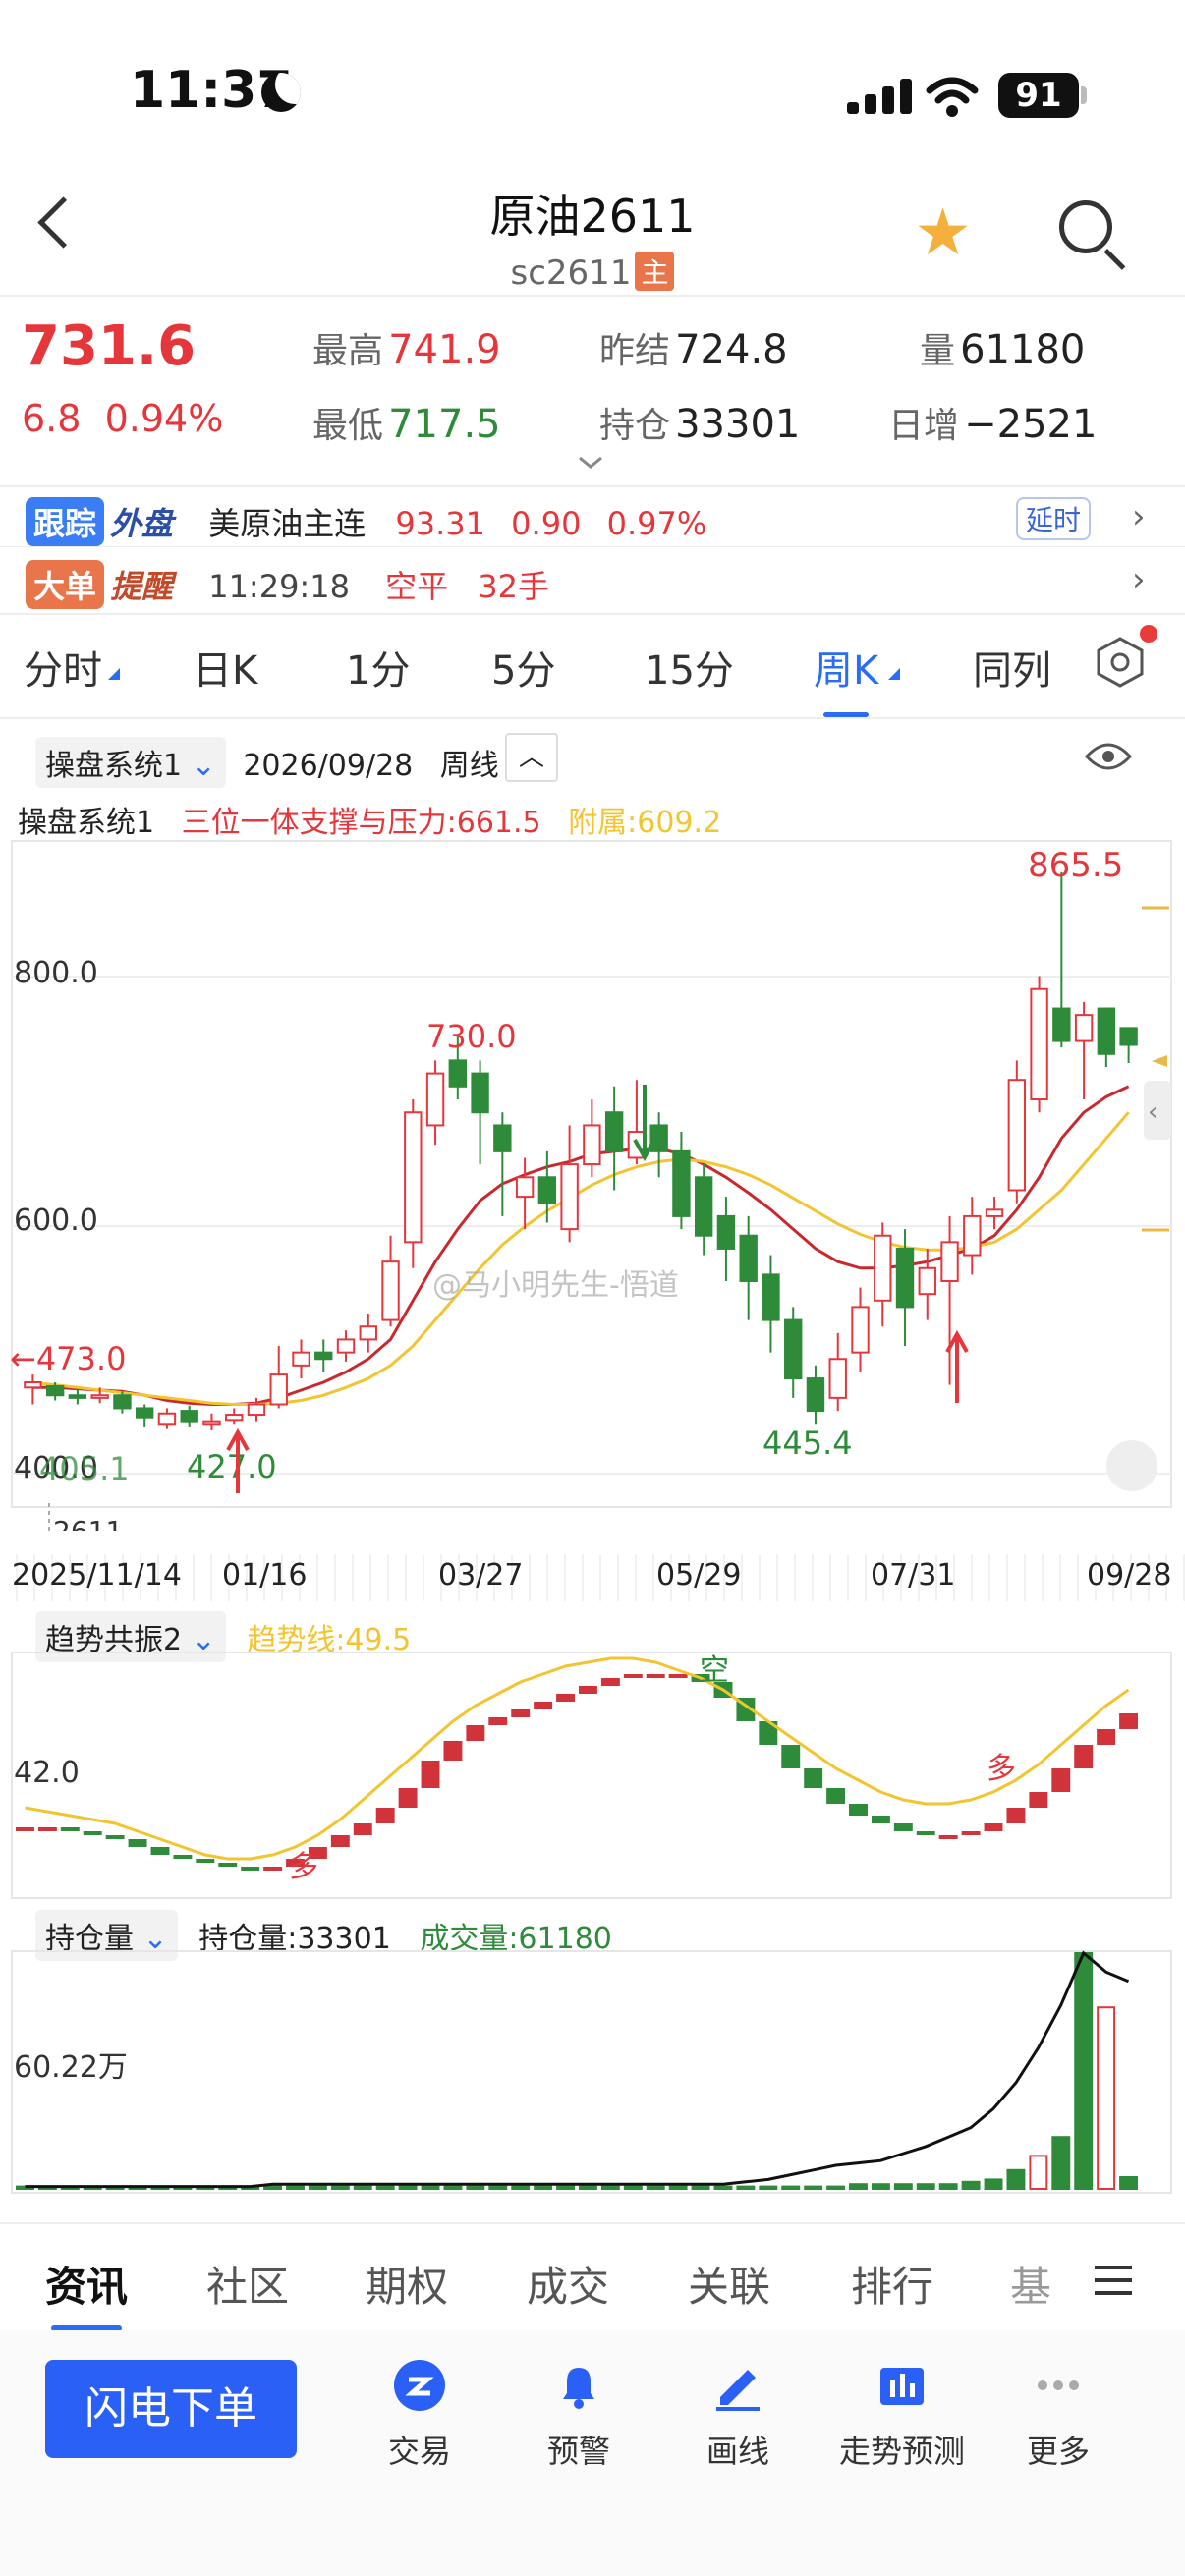 This screenshot has height=2576, width=1185. Describe the element at coordinates (523, 667) in the screenshot. I see `tab-5min: 5分` at that location.